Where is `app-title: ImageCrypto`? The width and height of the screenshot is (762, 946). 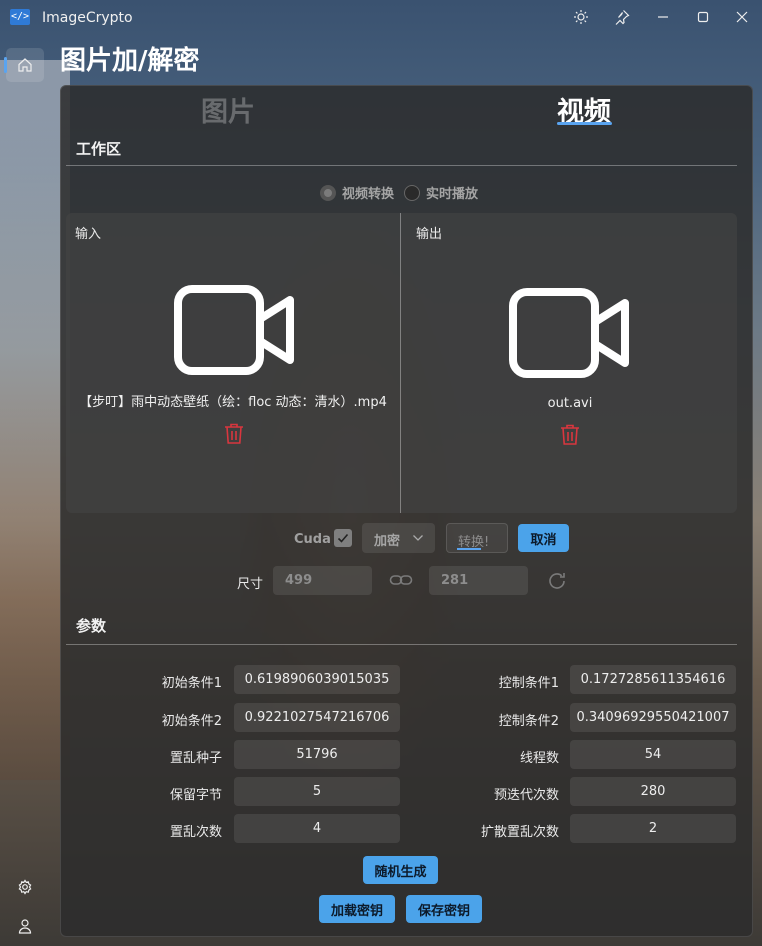
app-title: ImageCrypto is located at coordinates (87, 18).